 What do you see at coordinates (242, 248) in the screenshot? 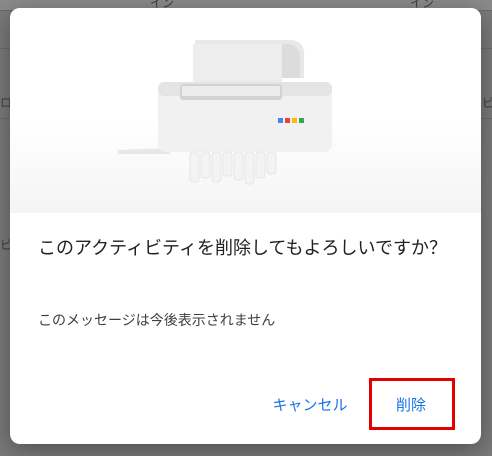
I see `dialog-title: このアクティビティを削除してもよろしいですか？` at bounding box center [242, 248].